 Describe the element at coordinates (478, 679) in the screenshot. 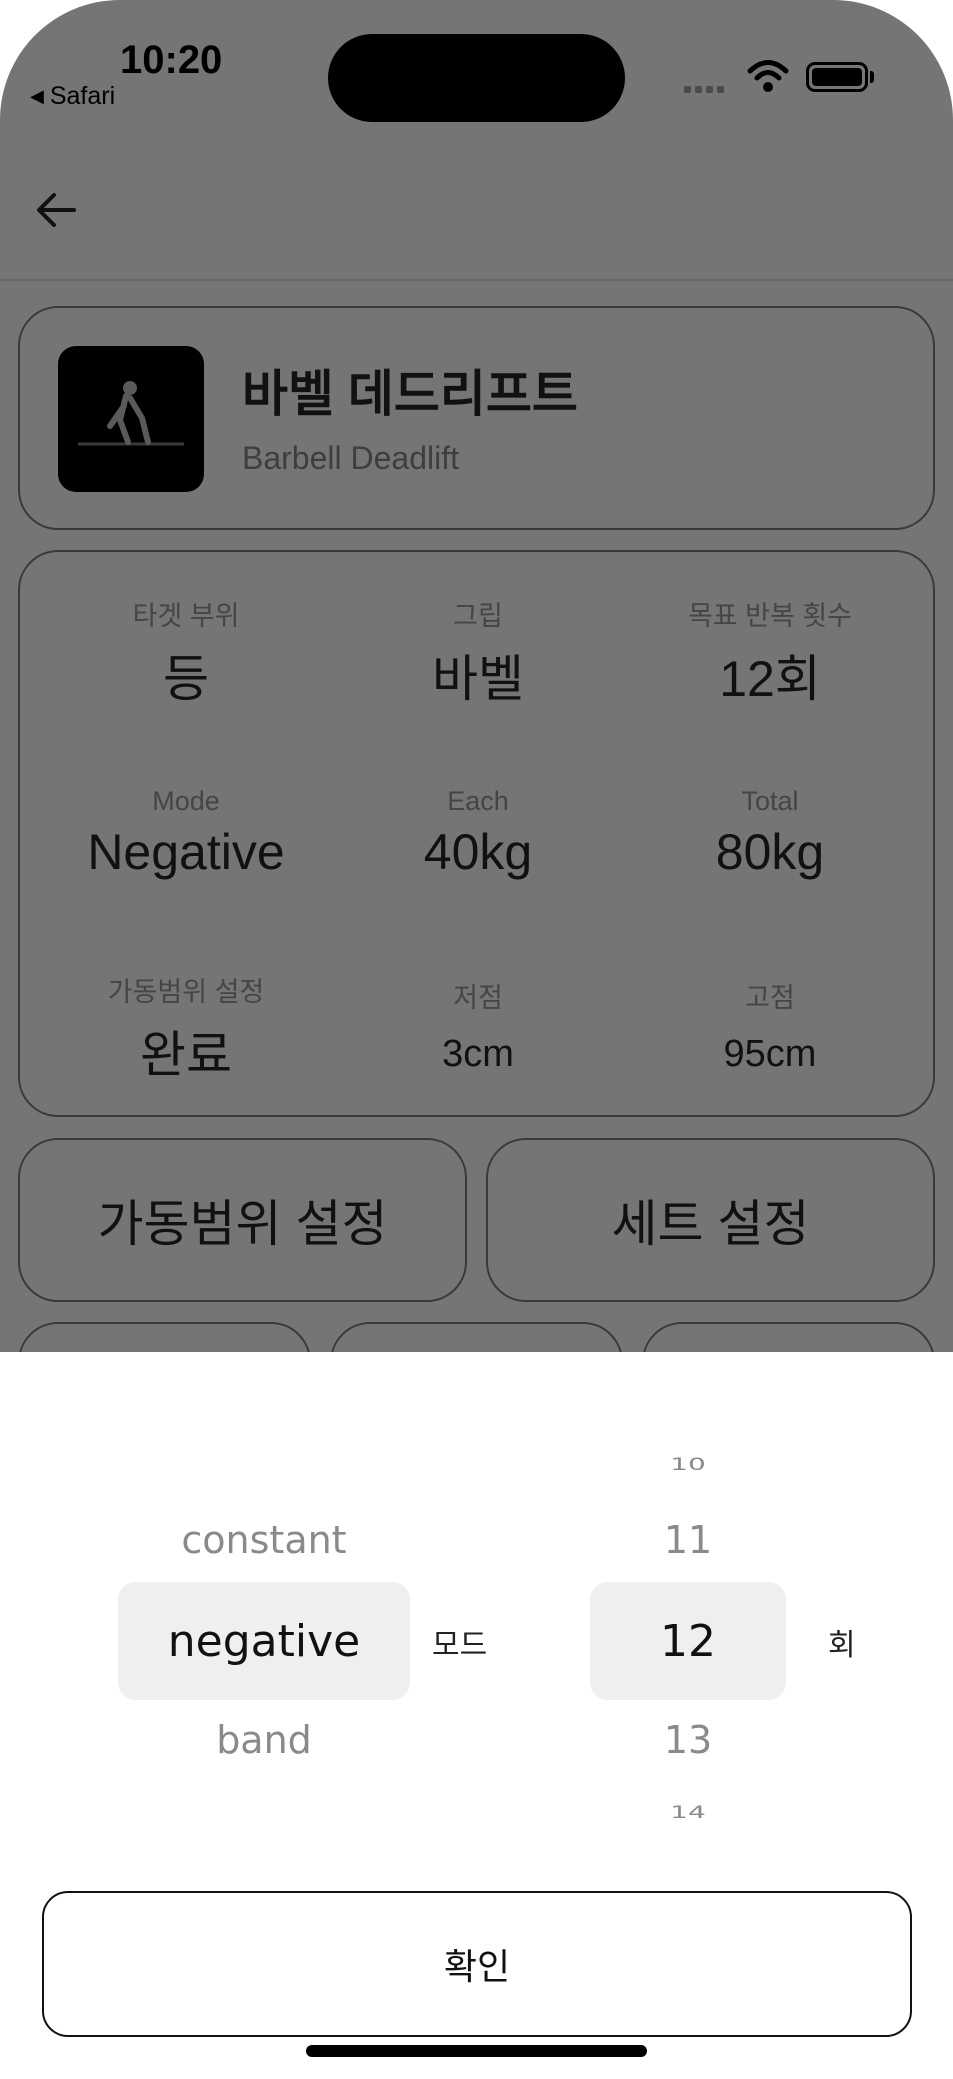

I see `grip-value: 바벨` at that location.